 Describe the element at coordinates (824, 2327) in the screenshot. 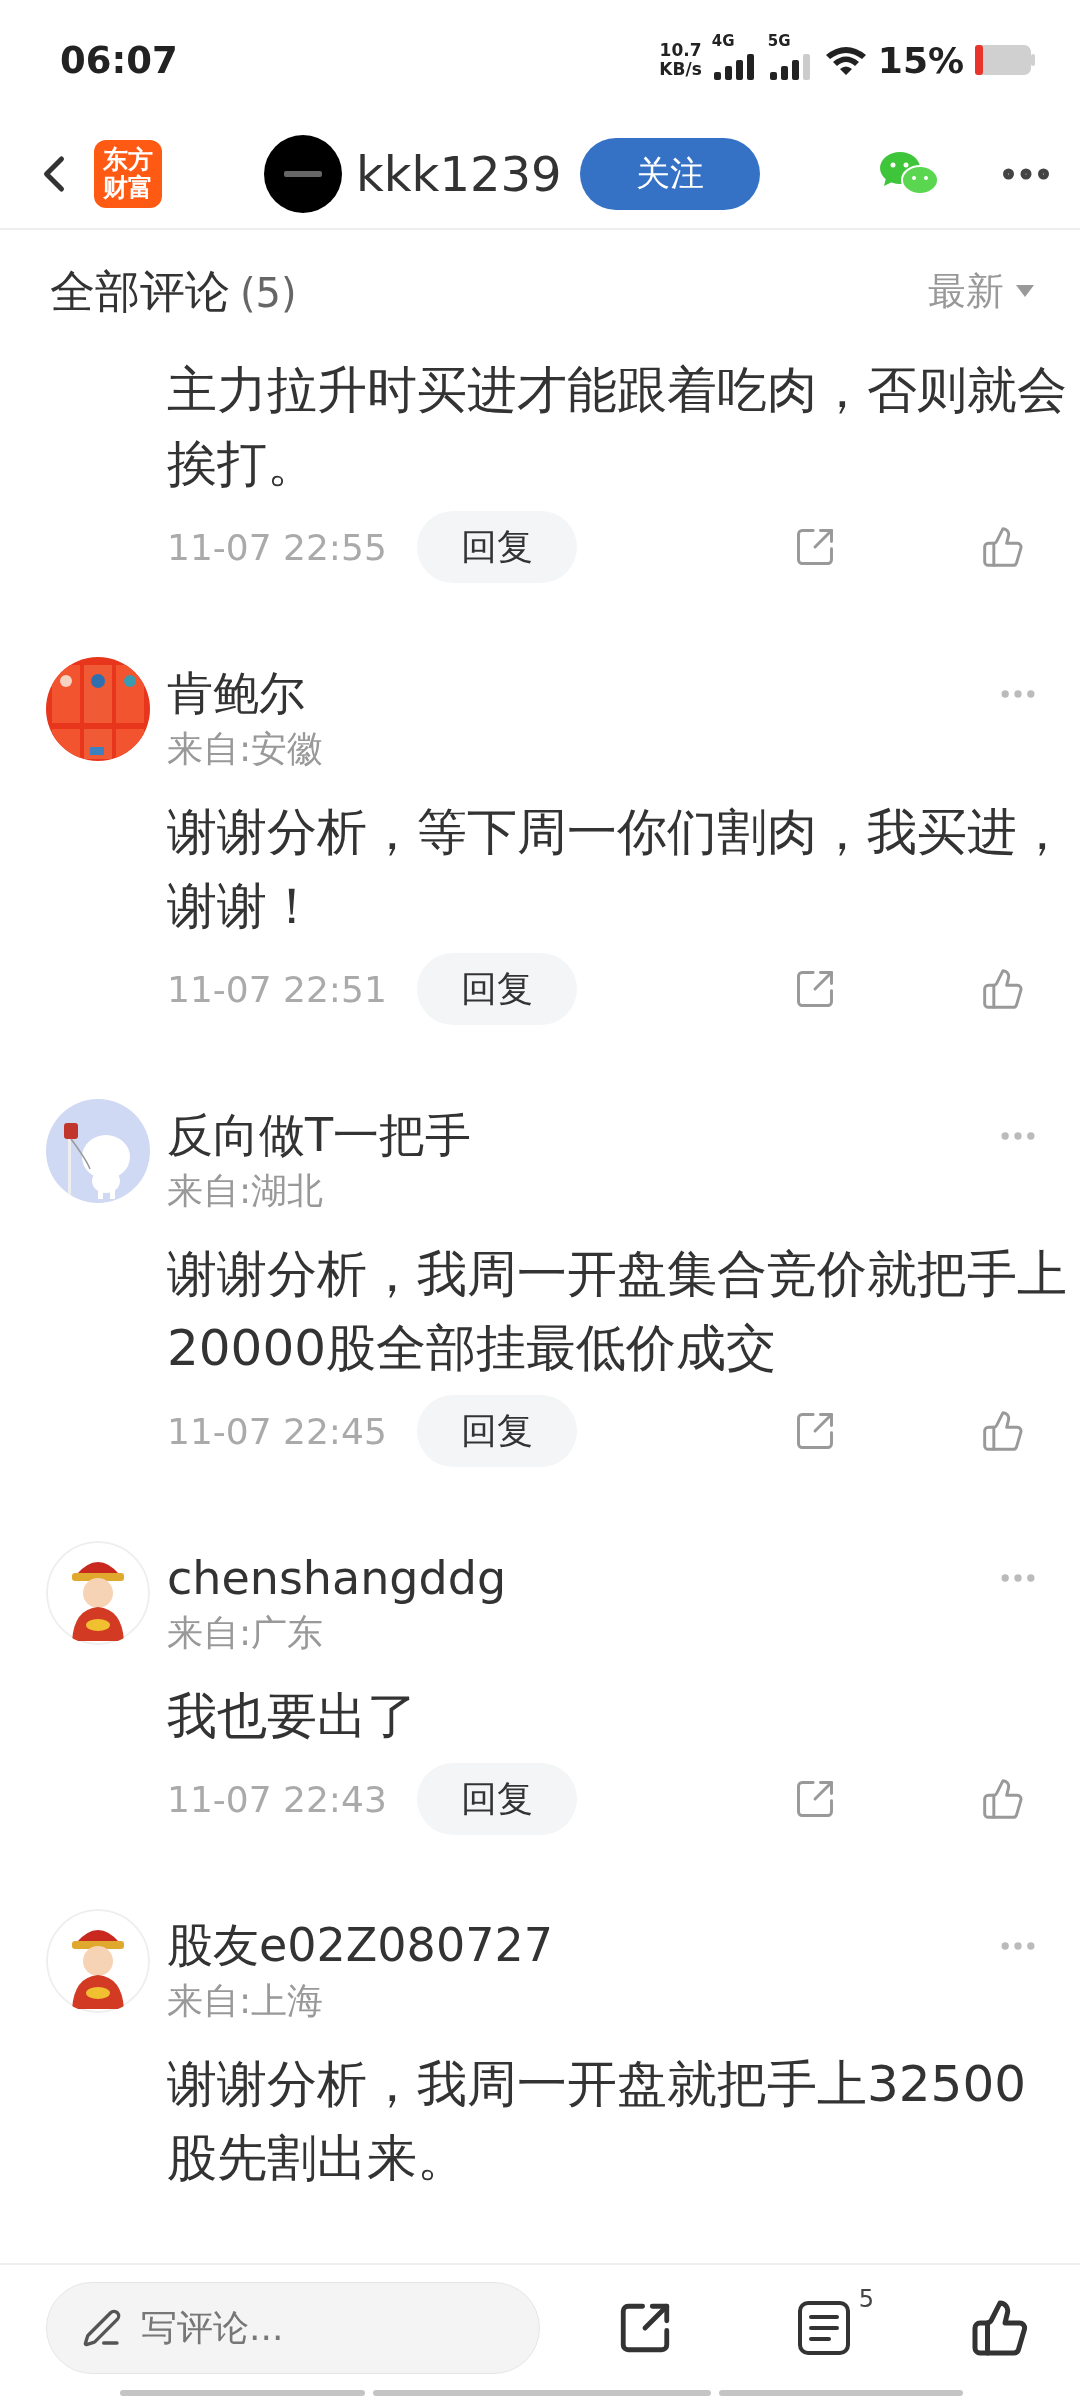

I see `comments-icon` at that location.